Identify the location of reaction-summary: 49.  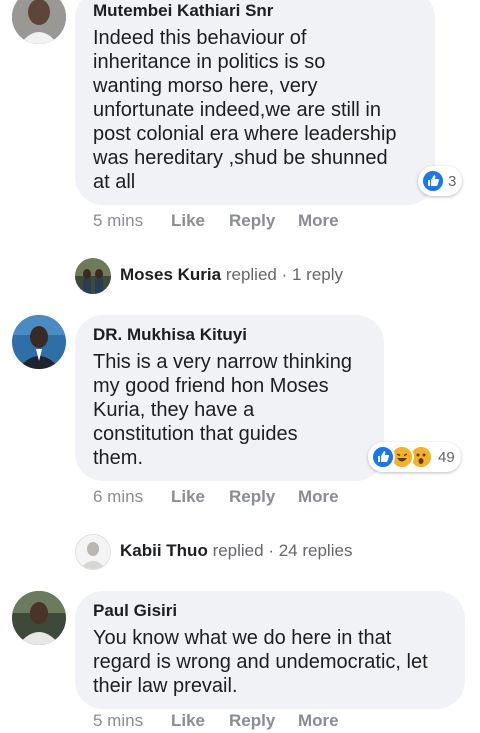
(414, 457).